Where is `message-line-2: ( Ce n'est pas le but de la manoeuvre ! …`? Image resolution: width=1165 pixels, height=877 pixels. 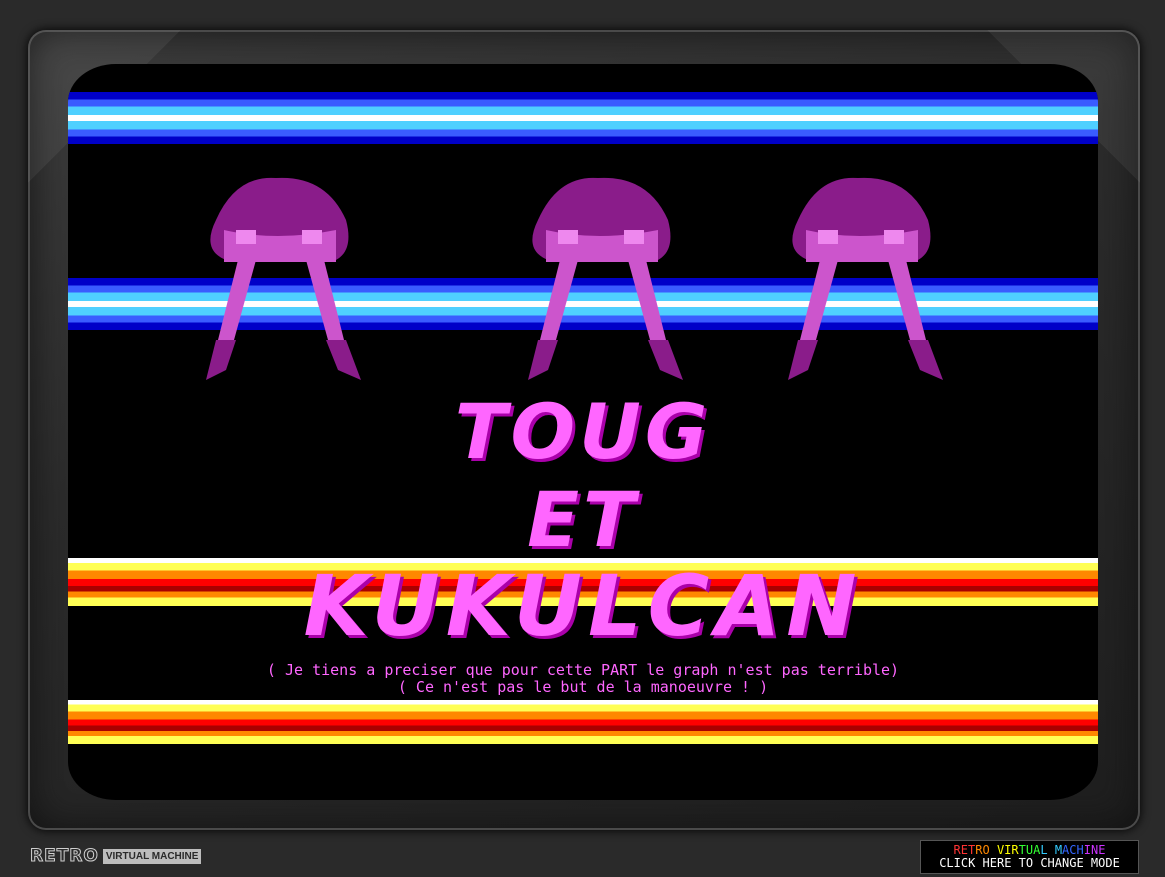
message-line-2: ( Ce n'est pas le but de la manoeuvre ! … is located at coordinates (583, 687).